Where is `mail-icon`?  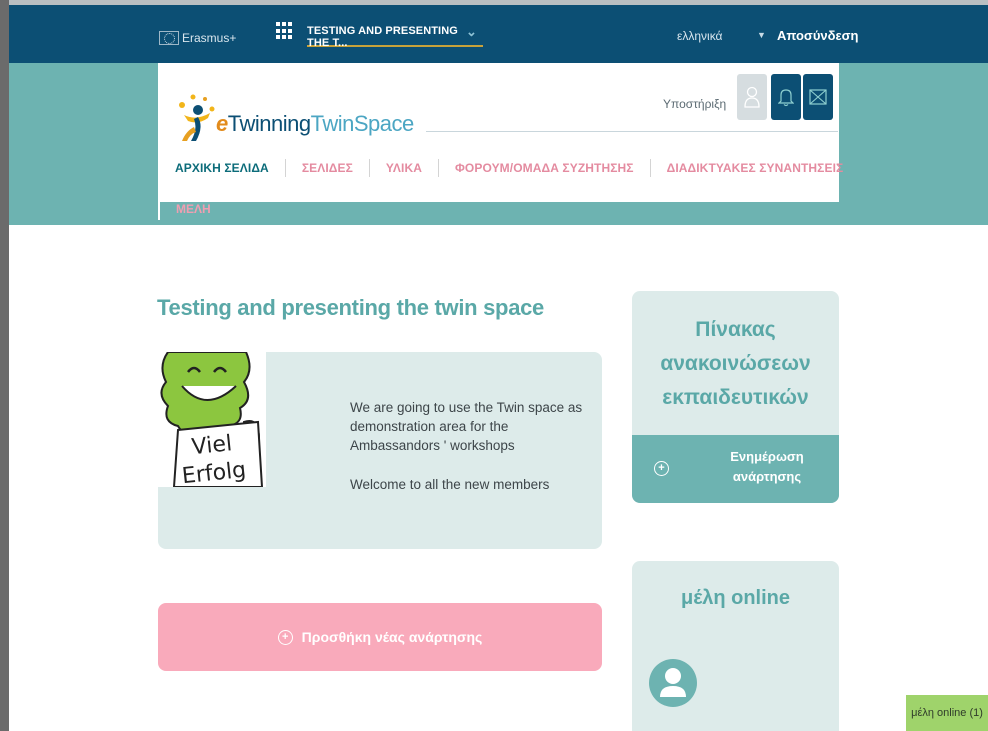
mail-icon is located at coordinates (818, 97).